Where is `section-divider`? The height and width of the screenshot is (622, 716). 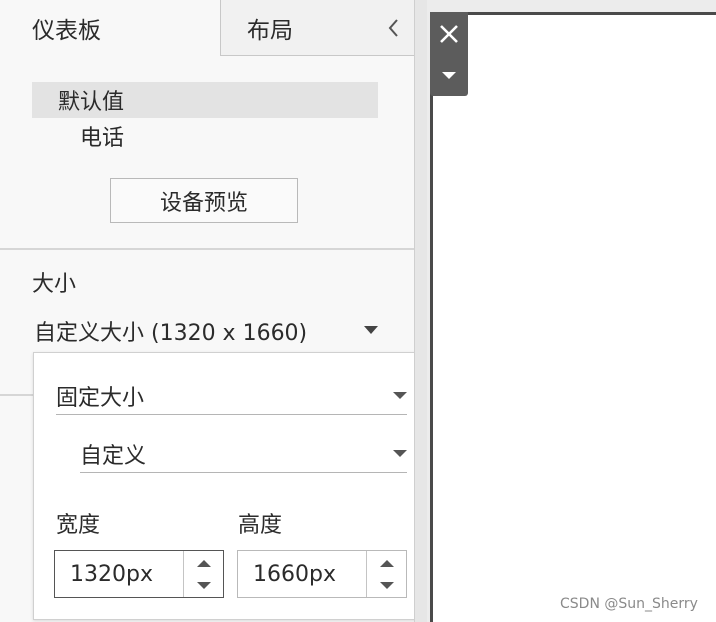 section-divider is located at coordinates (207, 249).